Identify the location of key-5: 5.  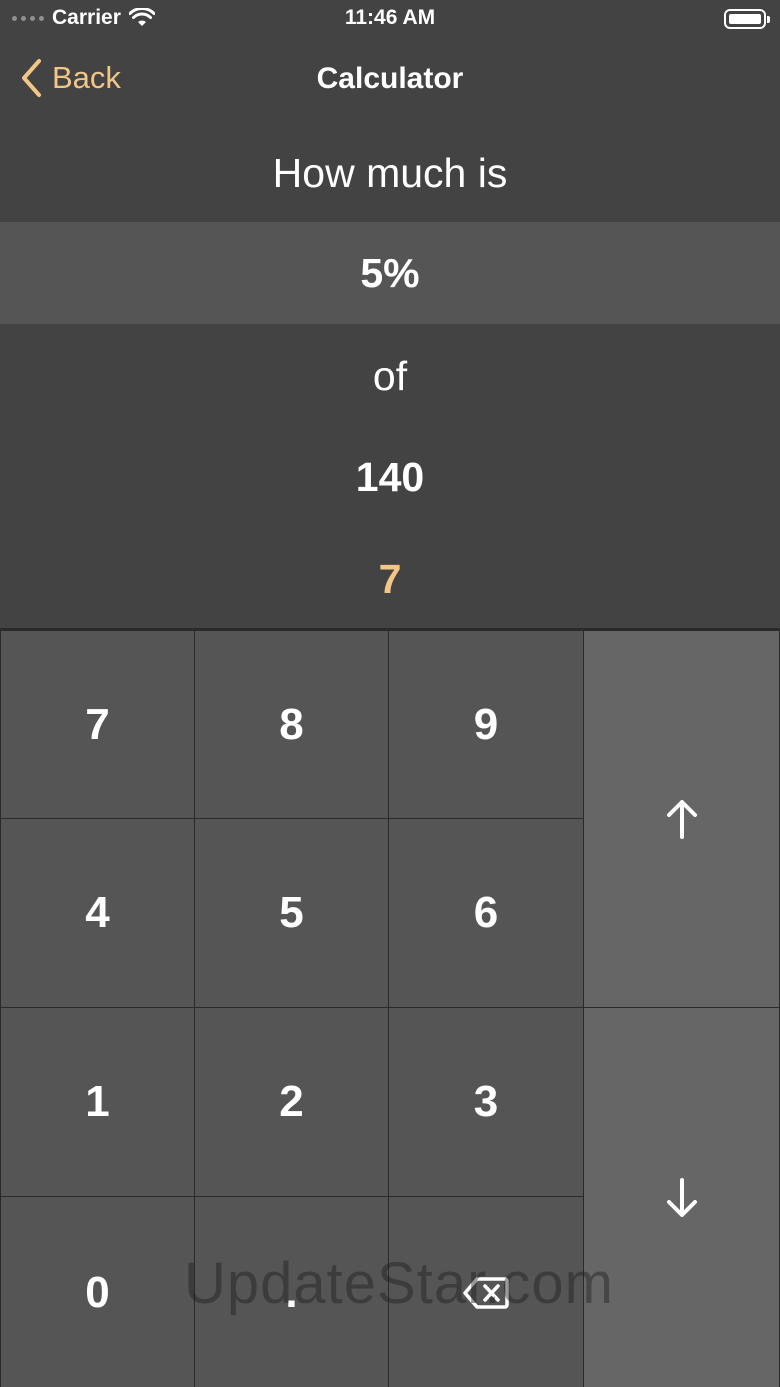
(291, 913).